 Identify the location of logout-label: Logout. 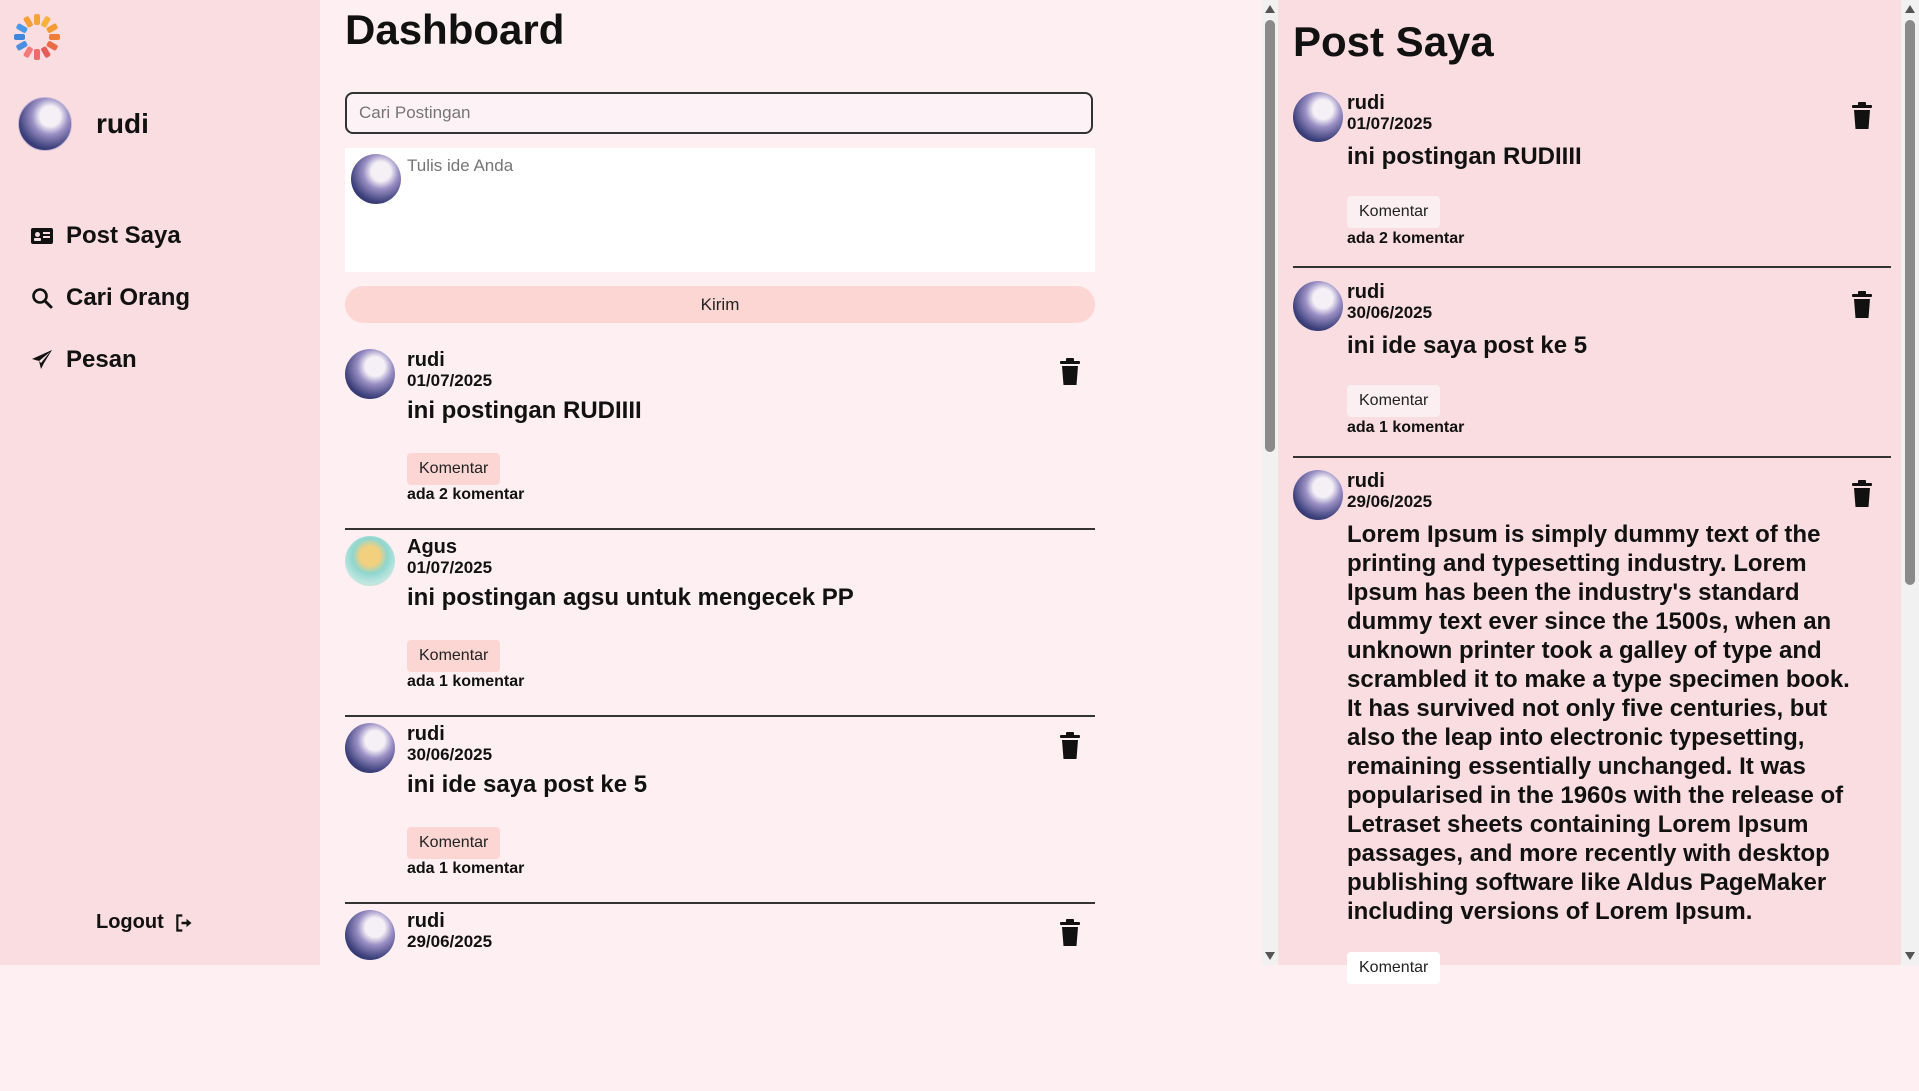
(130, 922).